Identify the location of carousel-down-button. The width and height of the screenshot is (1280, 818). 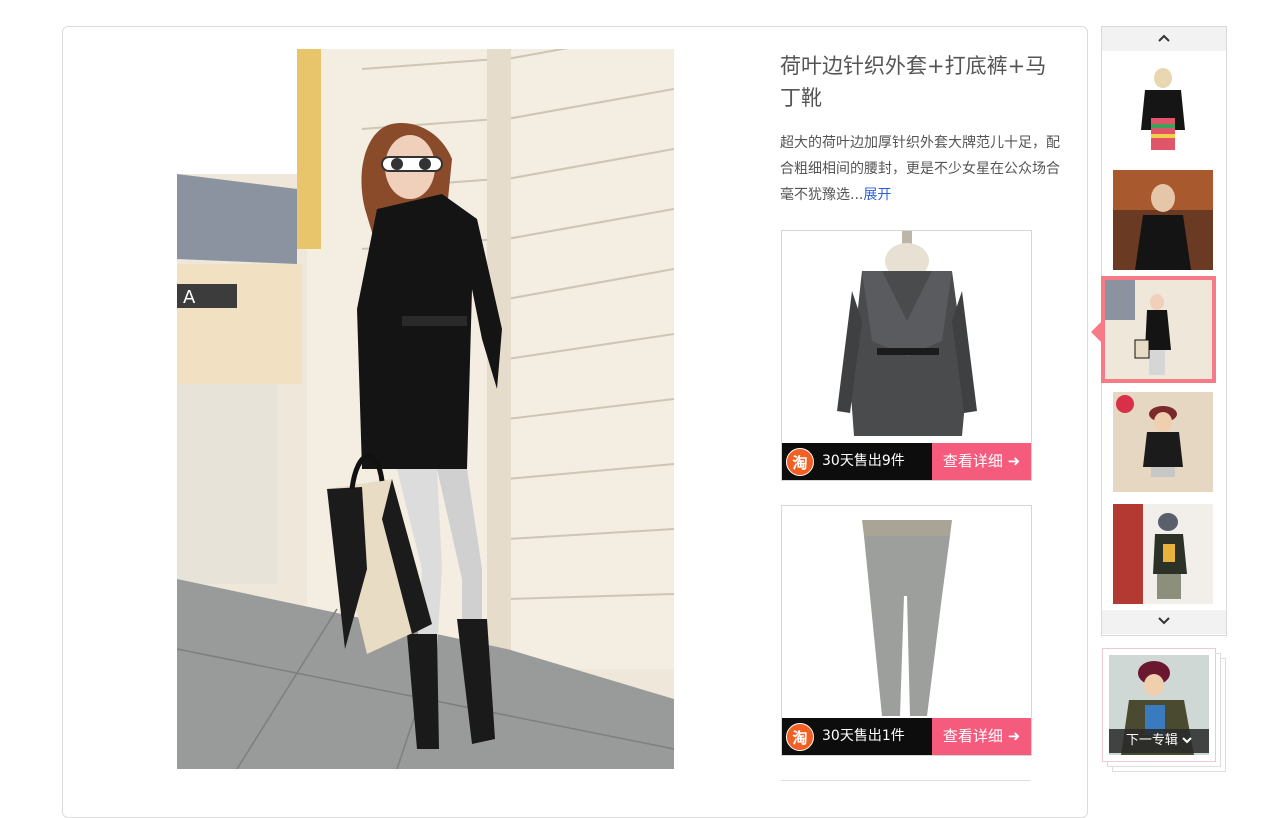
(1164, 622).